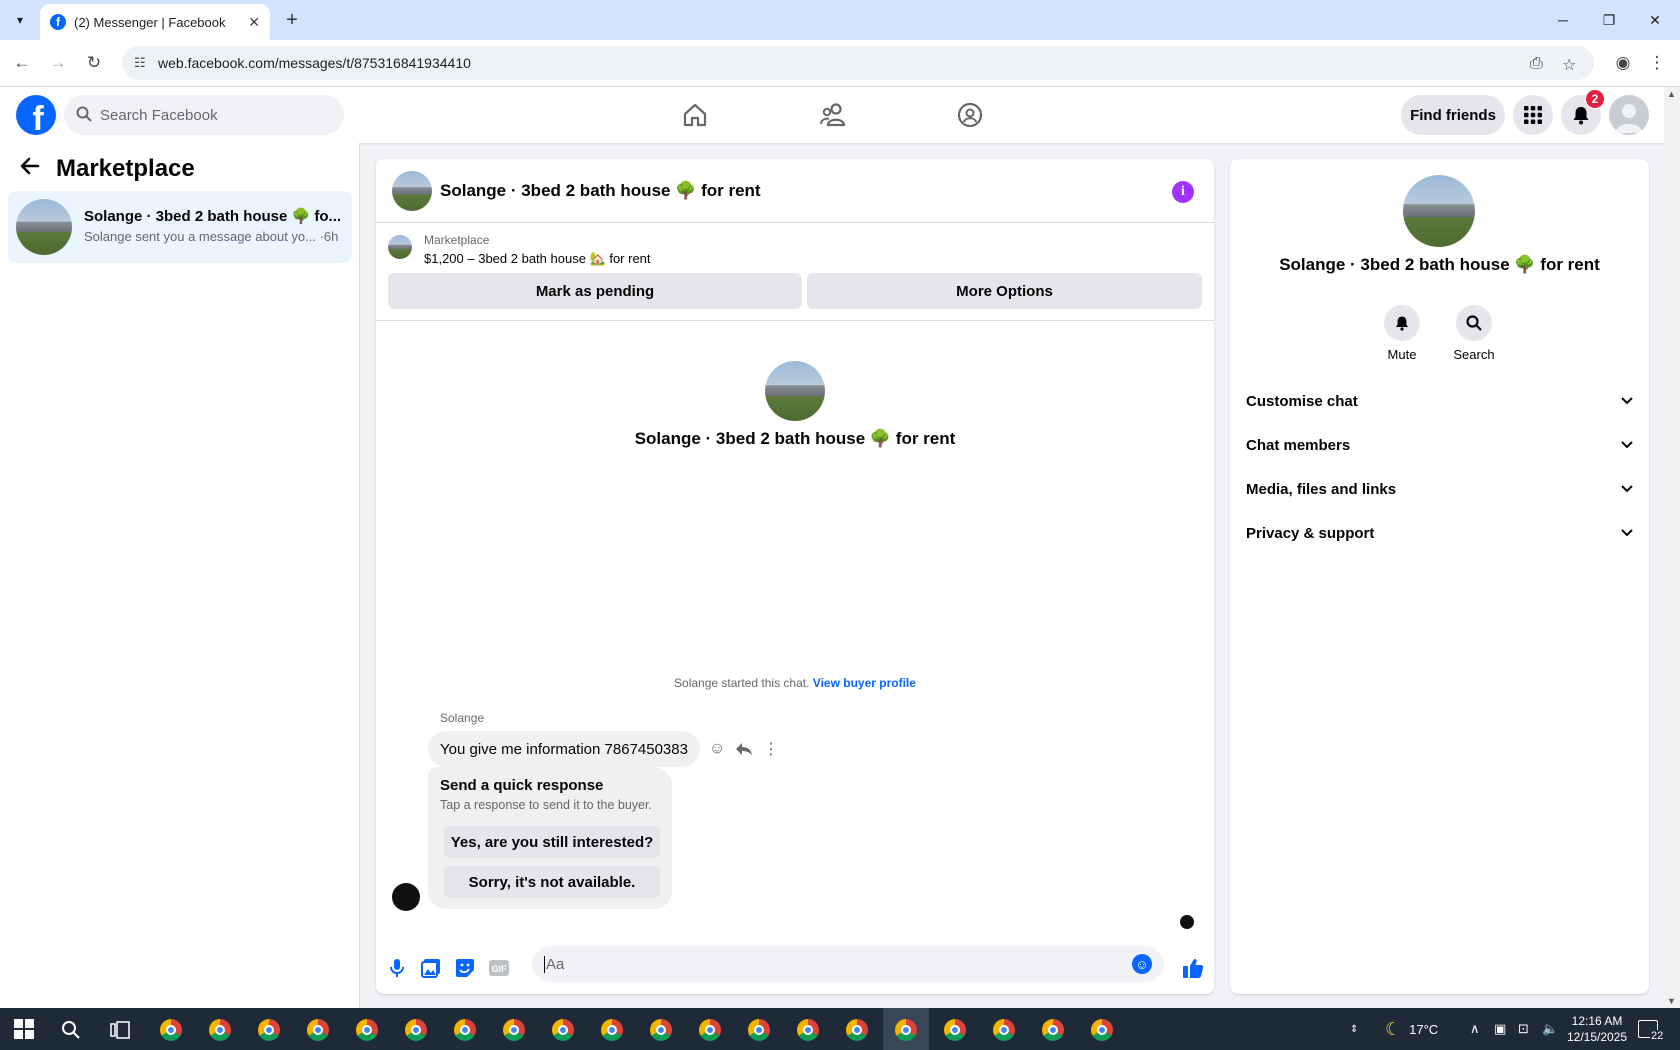  What do you see at coordinates (833, 115) in the screenshot?
I see `friends-nav-icon` at bounding box center [833, 115].